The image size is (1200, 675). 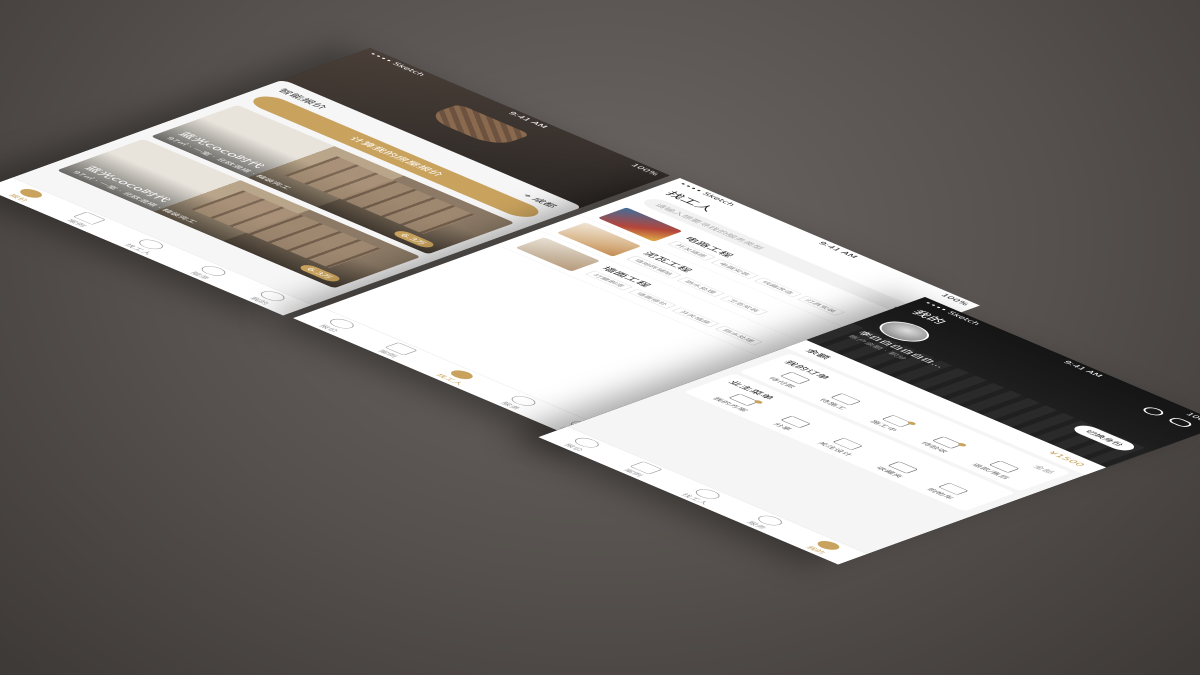 I want to click on carrier-text: •••• Sketch, so click(x=397, y=64).